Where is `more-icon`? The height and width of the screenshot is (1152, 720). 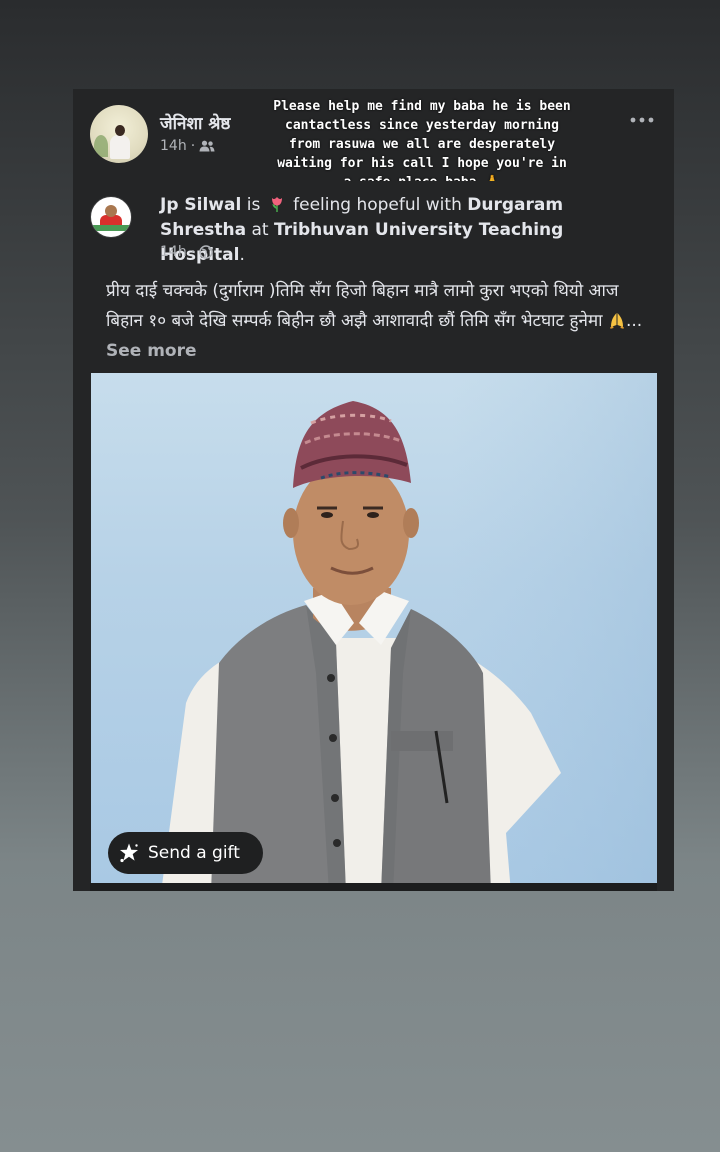 more-icon is located at coordinates (642, 120).